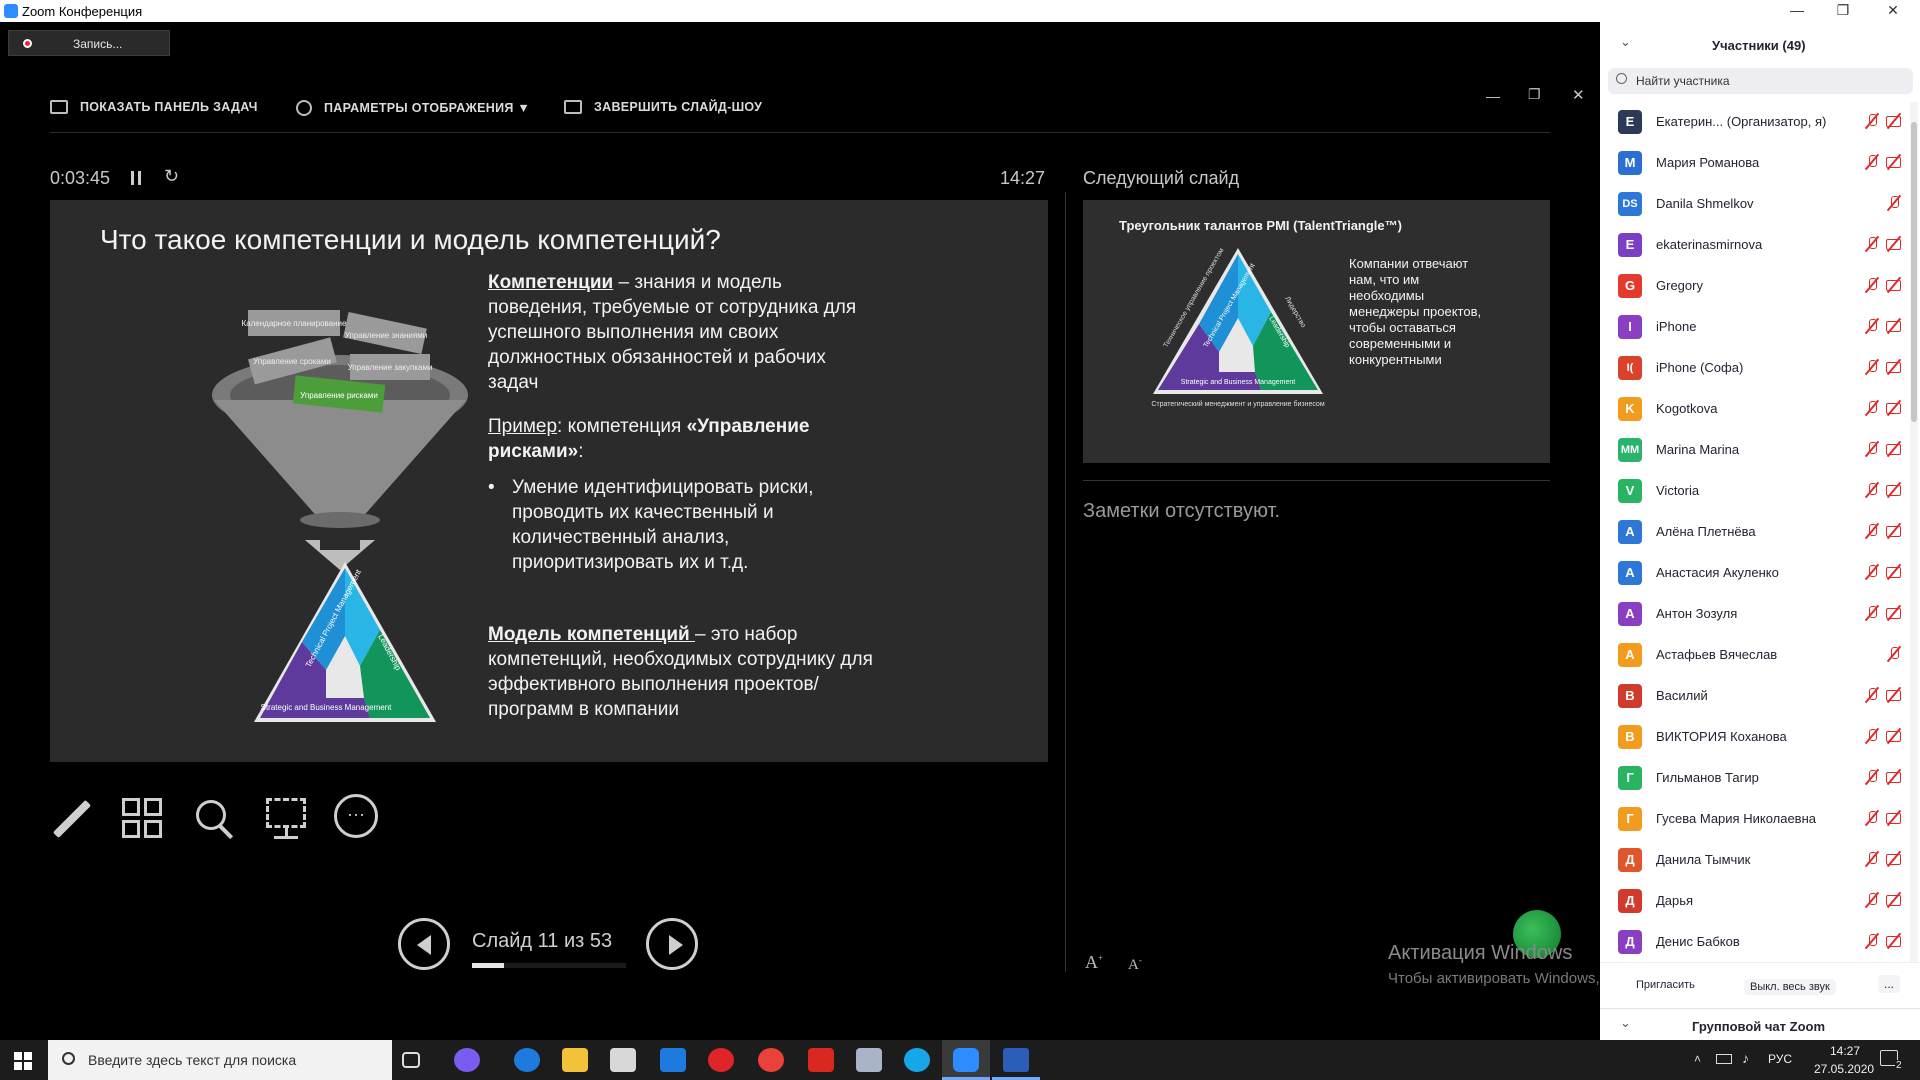 The height and width of the screenshot is (1080, 1920). What do you see at coordinates (171, 176) in the screenshot?
I see `restart-icon: ↻` at bounding box center [171, 176].